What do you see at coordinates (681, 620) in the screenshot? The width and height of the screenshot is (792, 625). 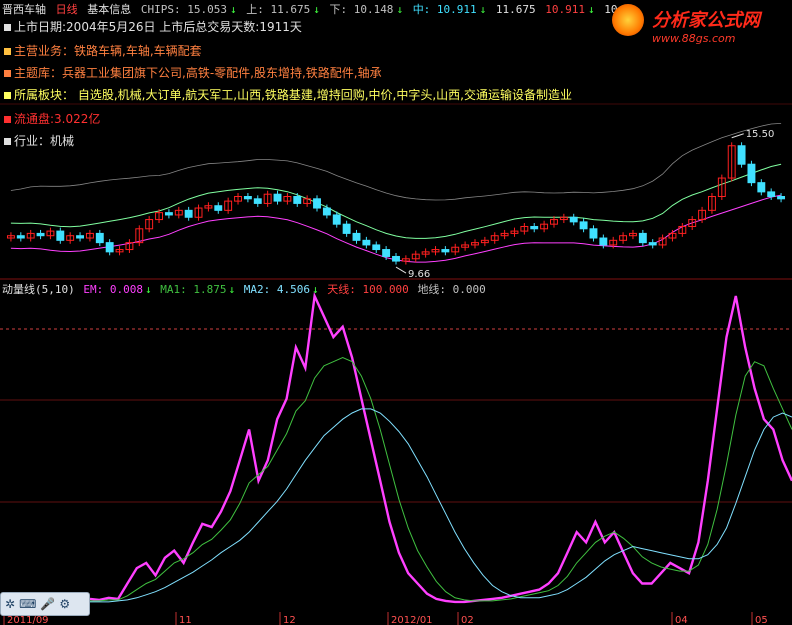 I see `x-tick-label: 04` at bounding box center [681, 620].